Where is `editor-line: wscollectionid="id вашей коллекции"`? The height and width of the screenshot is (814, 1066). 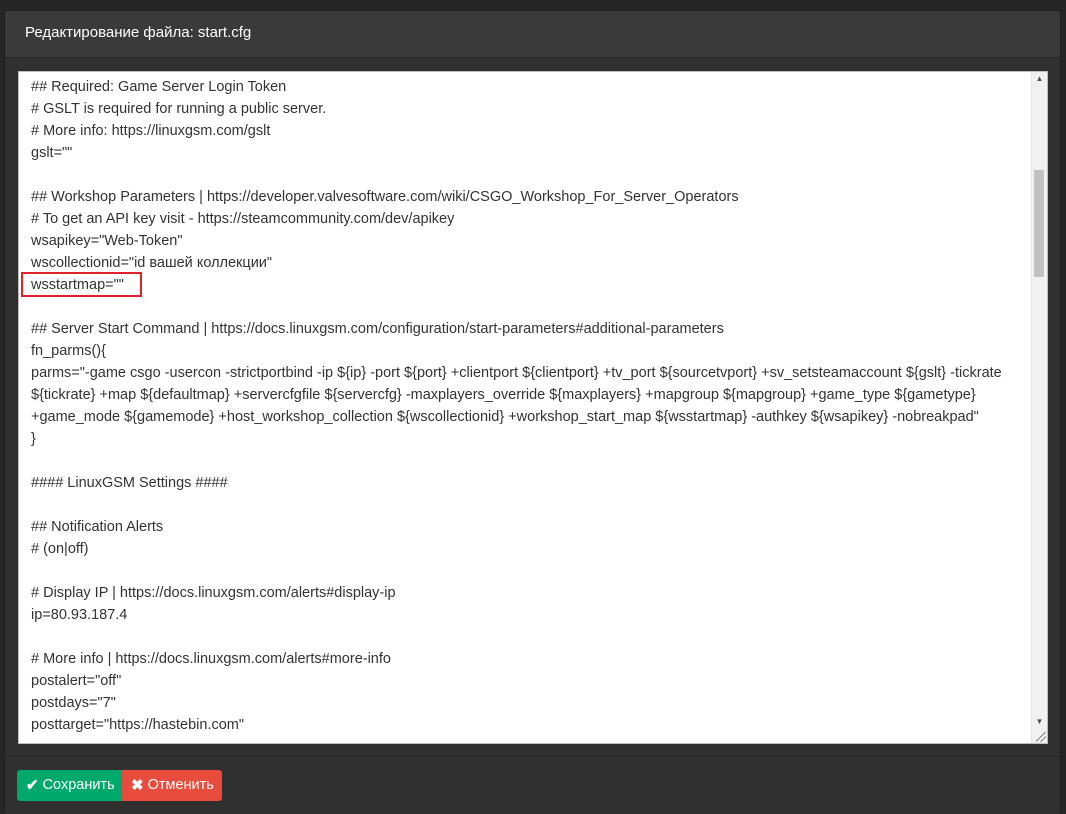 editor-line: wscollectionid="id вашей коллекции" is located at coordinates (152, 263).